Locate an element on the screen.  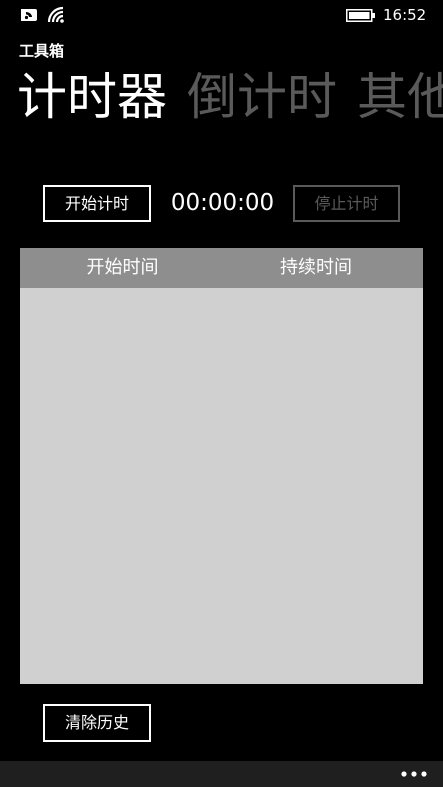
timer-display: 00:00:00 is located at coordinates (222, 203).